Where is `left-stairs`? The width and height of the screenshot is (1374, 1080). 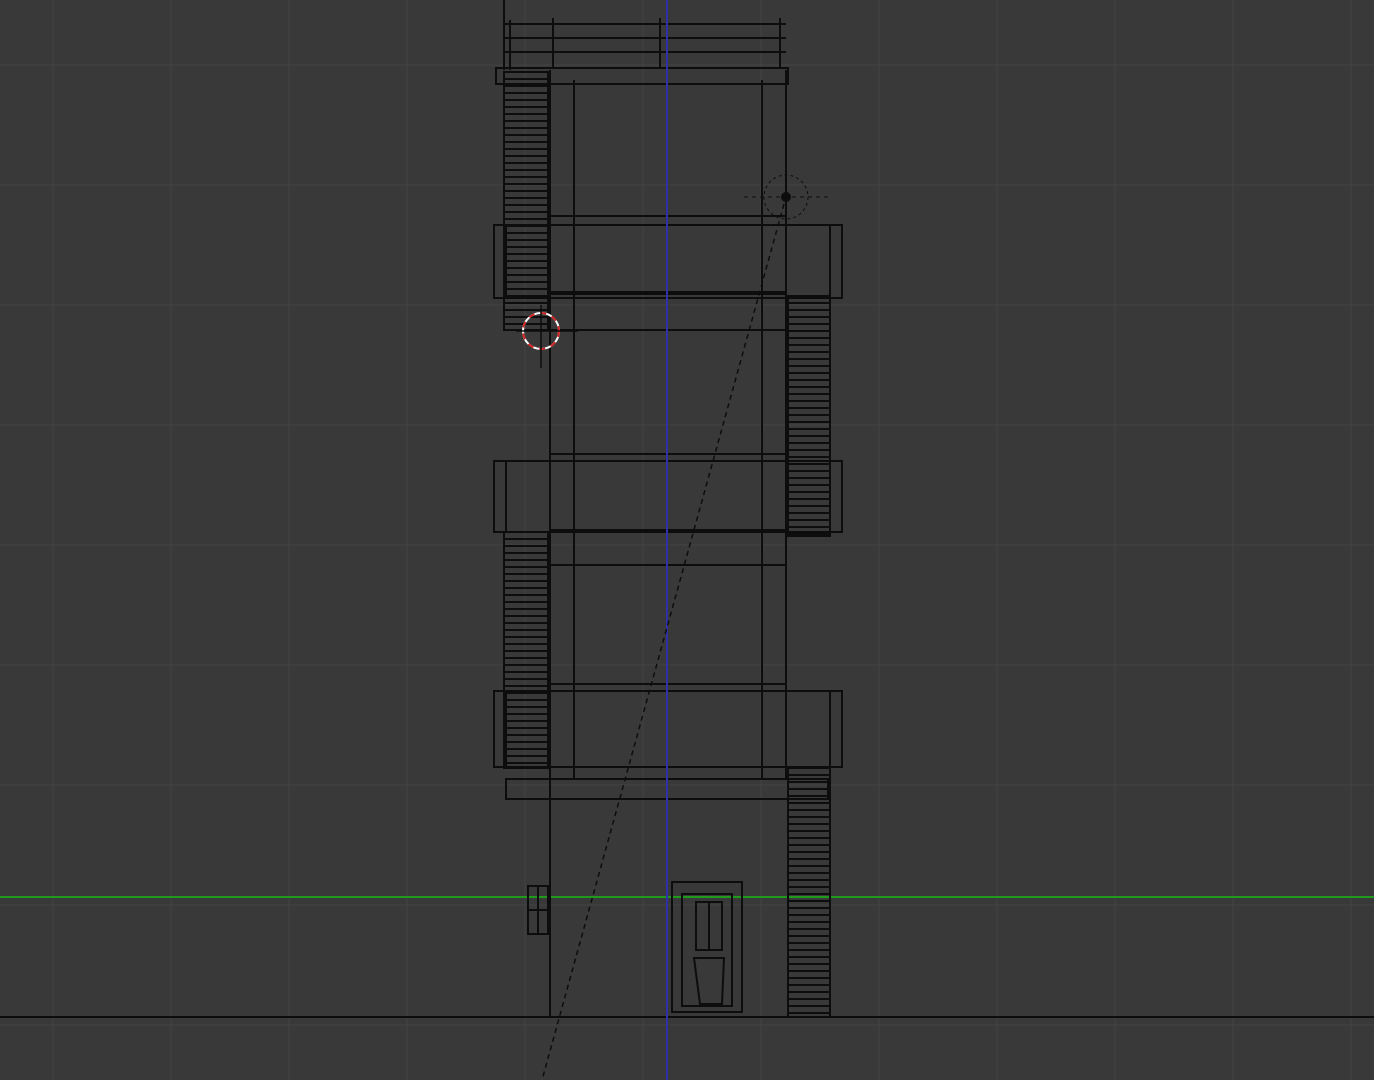
left-stairs is located at coordinates (526, 201).